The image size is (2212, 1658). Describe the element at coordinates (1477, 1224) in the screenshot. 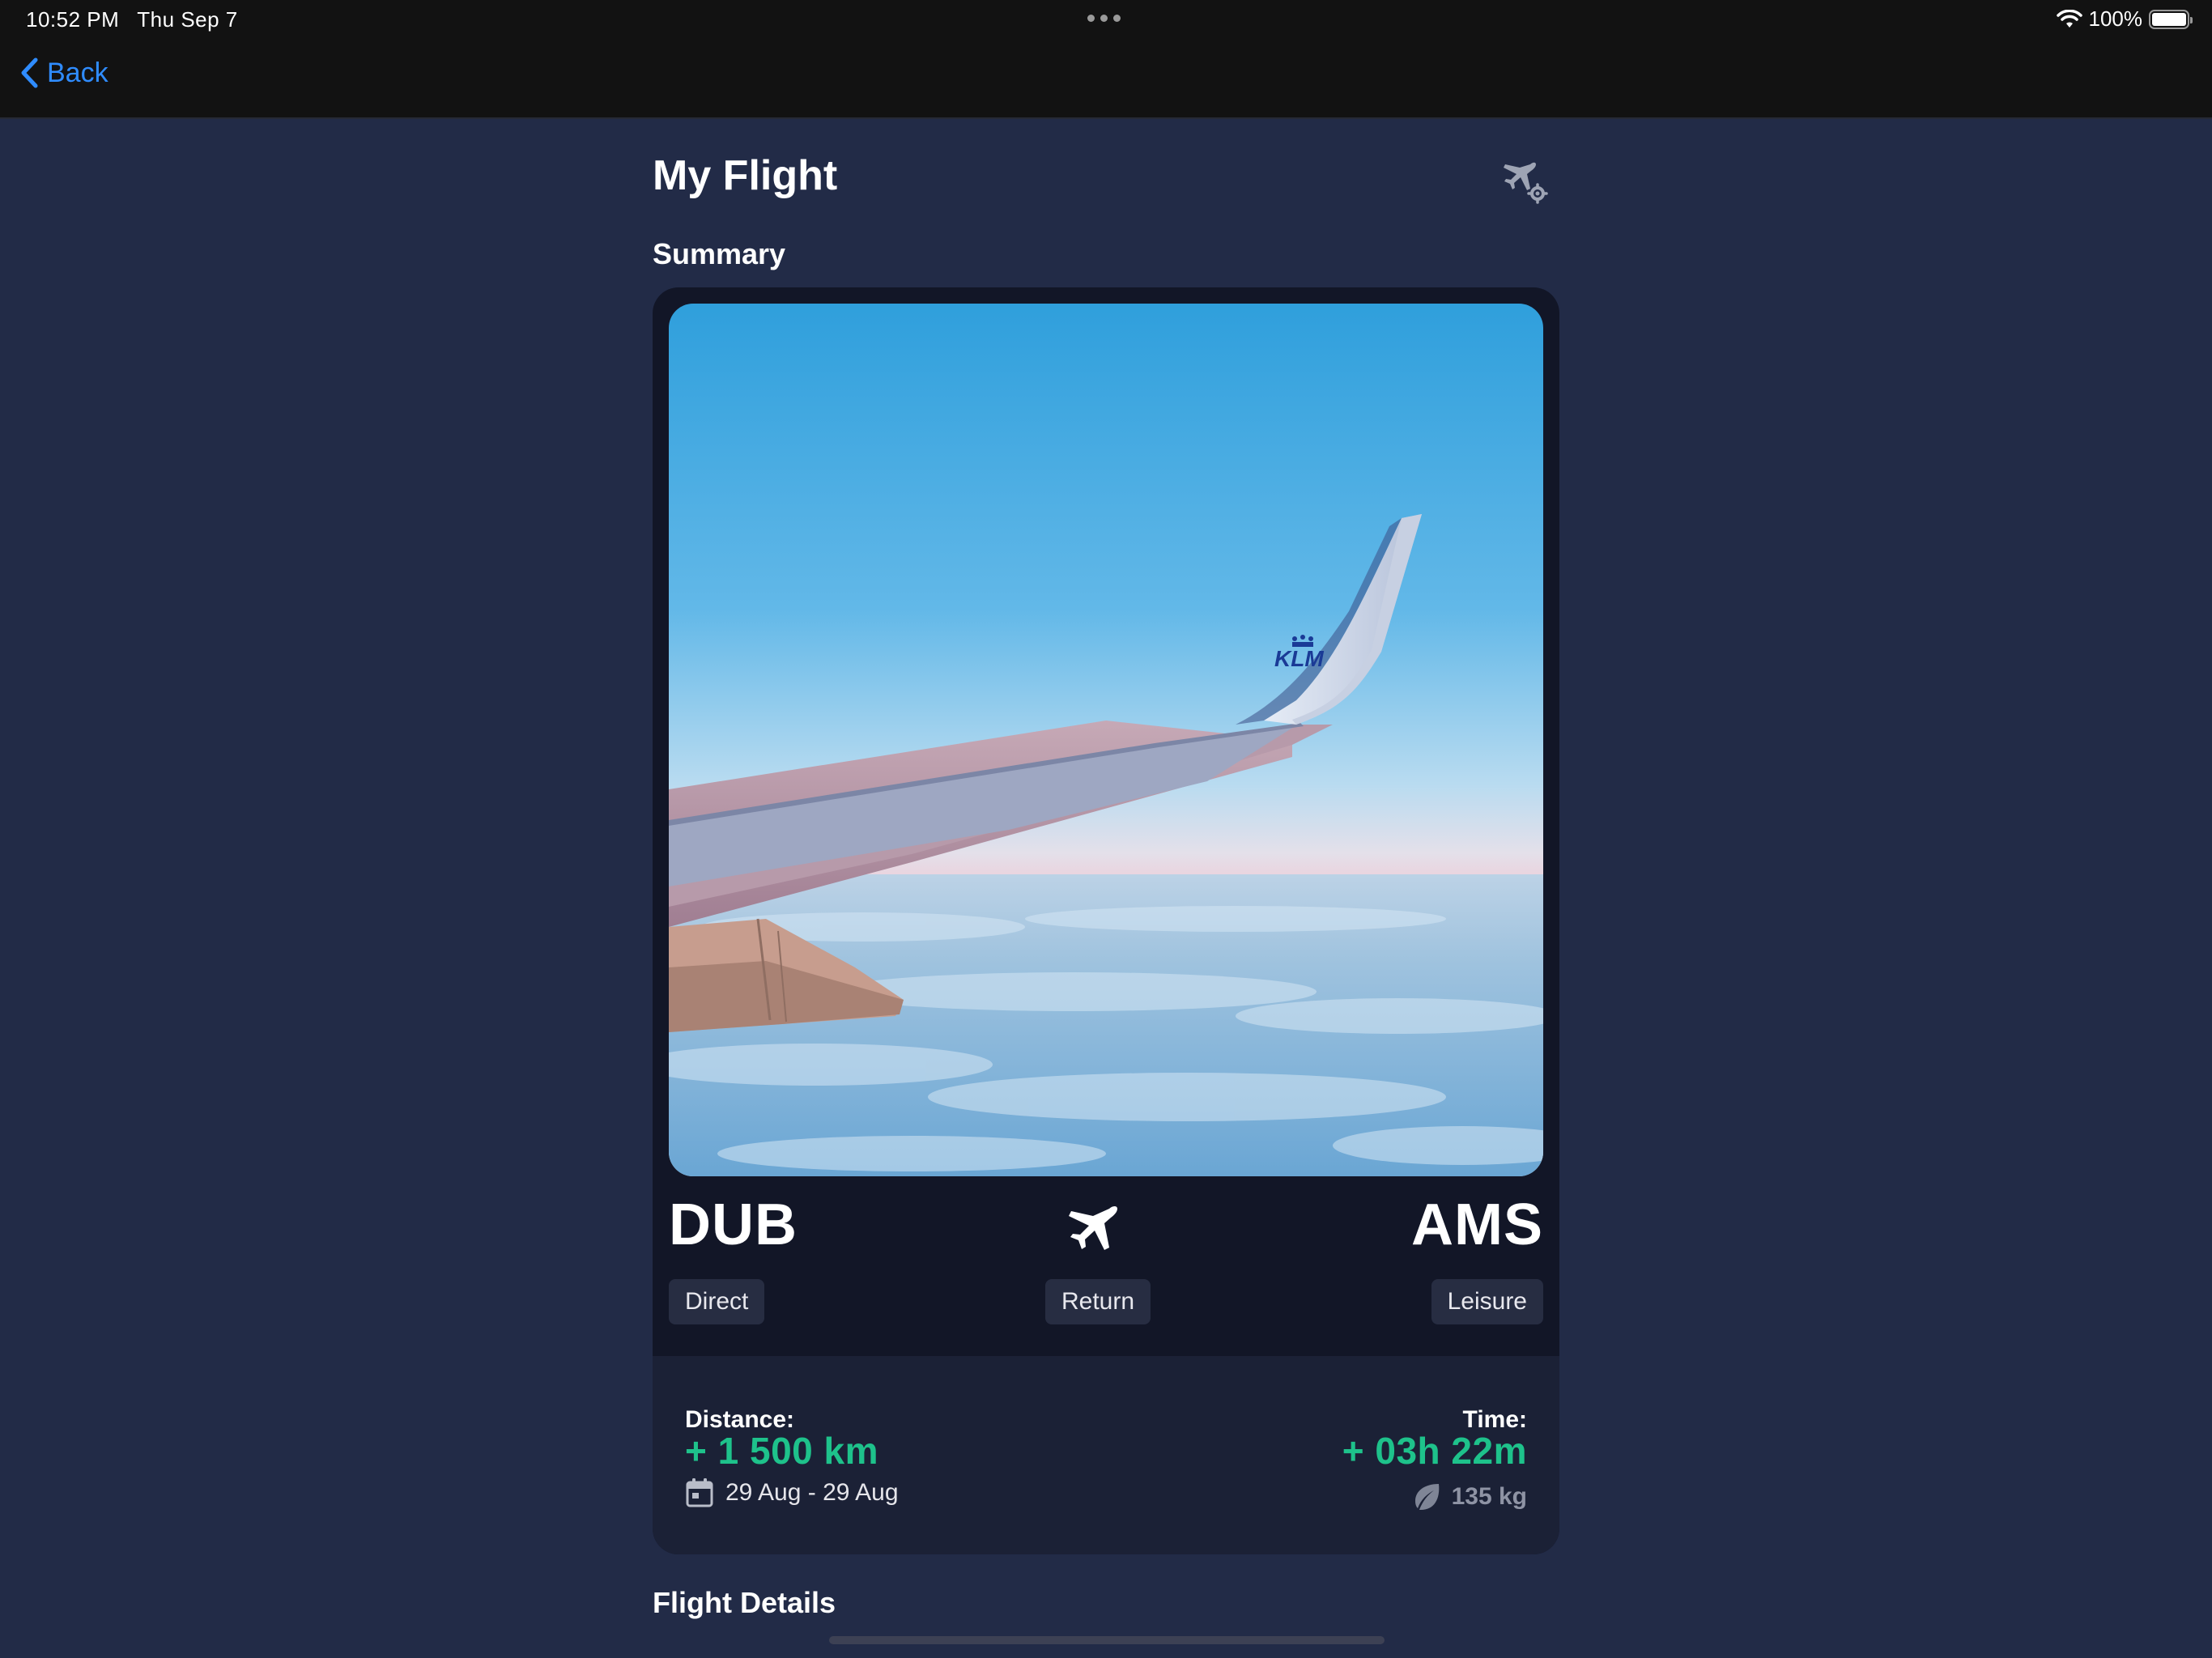

I see `destination-airport-code: AMS` at that location.